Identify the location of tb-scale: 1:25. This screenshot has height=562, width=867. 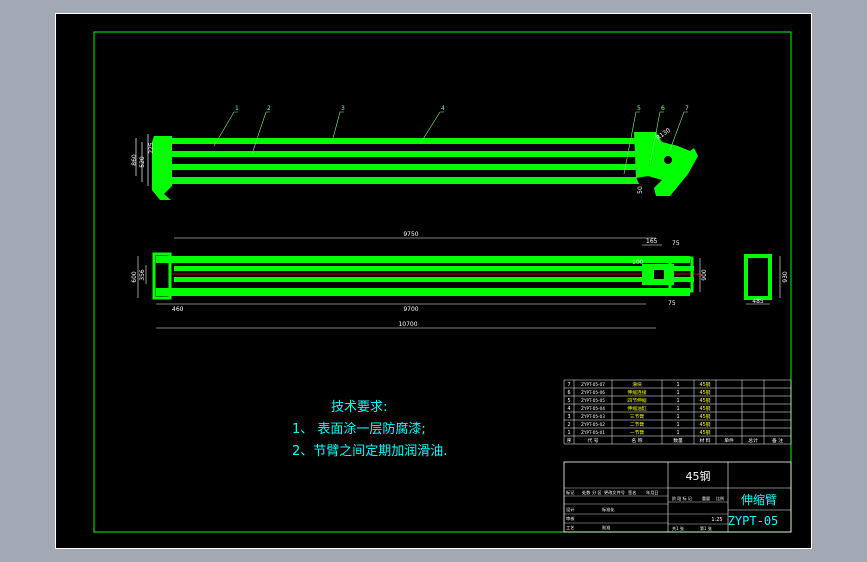
(716, 520).